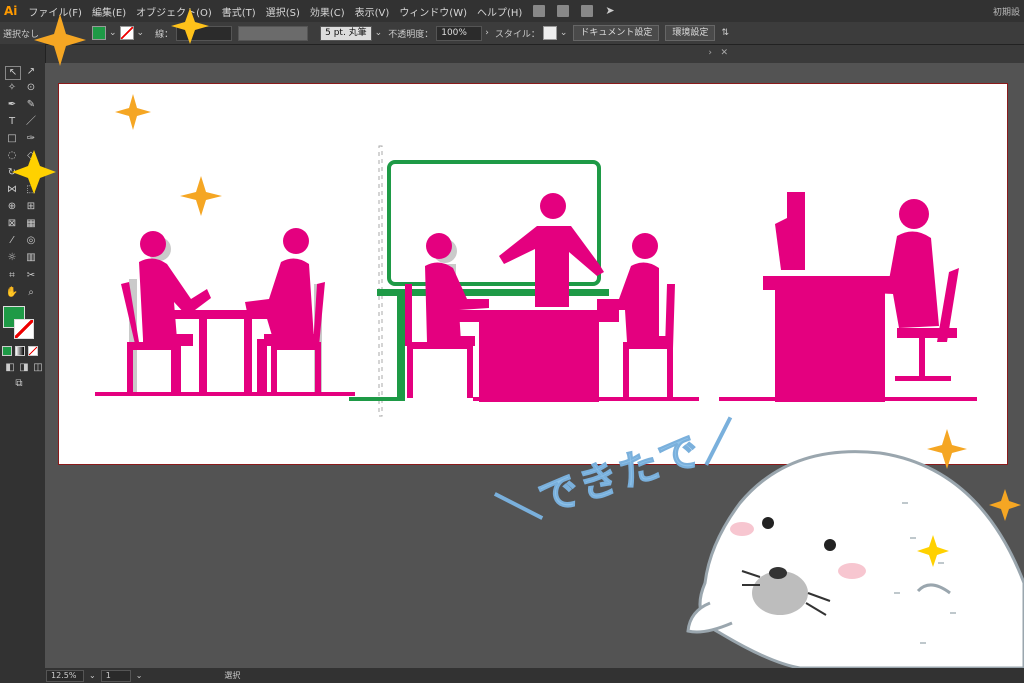 The height and width of the screenshot is (683, 1024). I want to click on shape-builder-tool-icon: ⊕, so click(12, 207).